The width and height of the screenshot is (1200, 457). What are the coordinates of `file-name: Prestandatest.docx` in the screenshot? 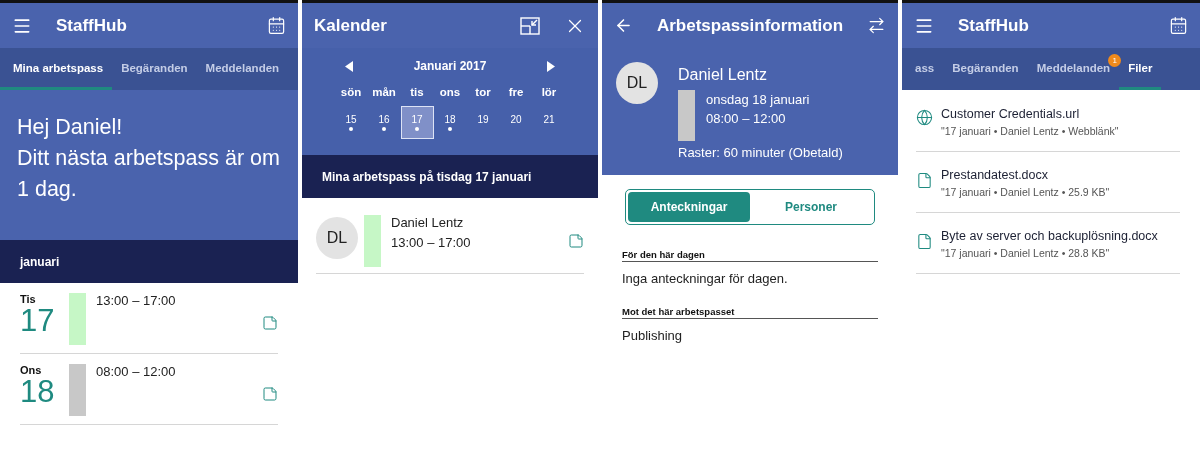 It's located at (1025, 175).